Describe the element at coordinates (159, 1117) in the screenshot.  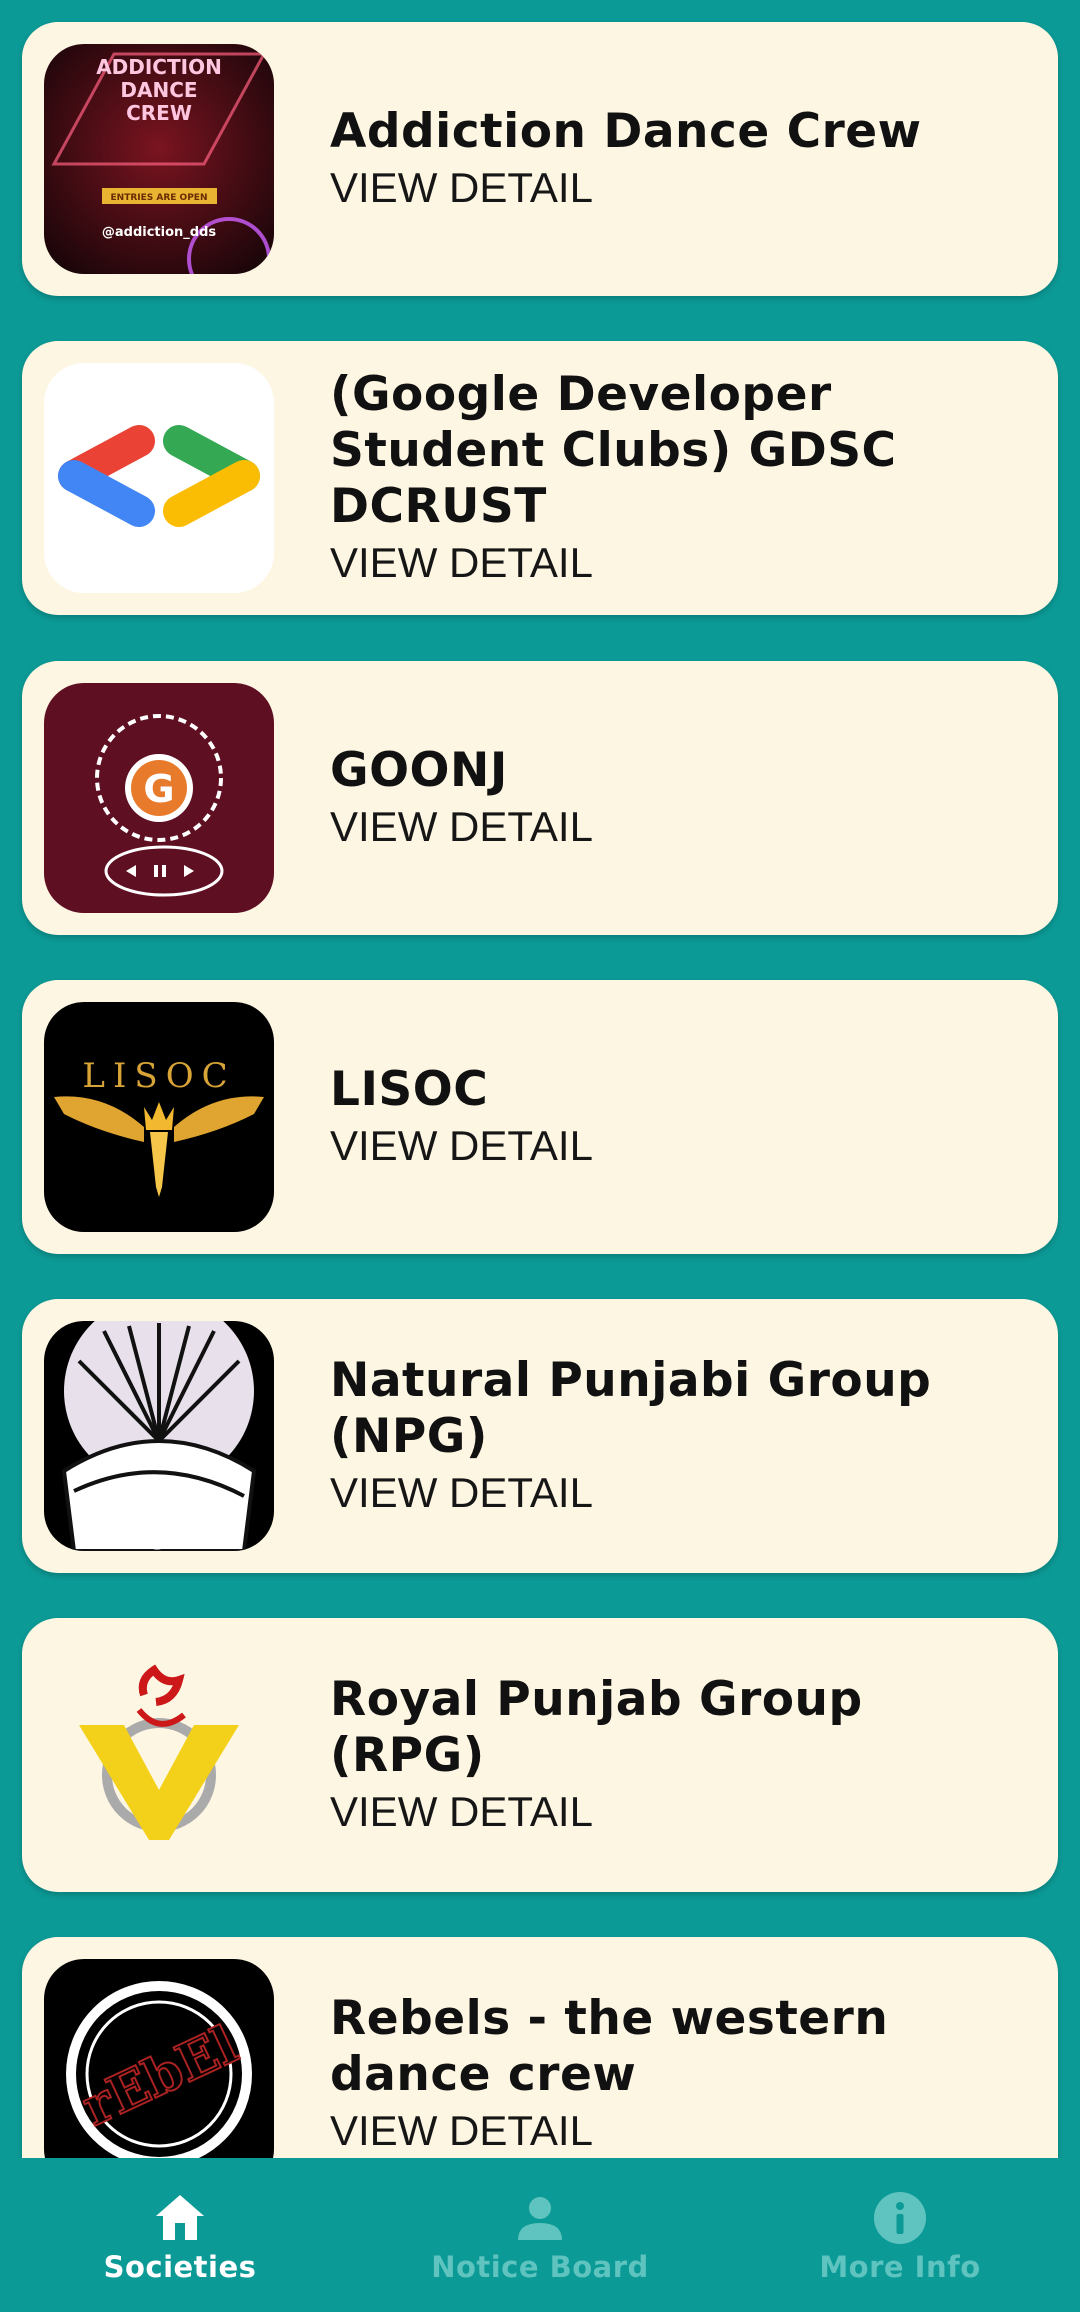
I see `society-logo-lisoc: LISOC` at that location.